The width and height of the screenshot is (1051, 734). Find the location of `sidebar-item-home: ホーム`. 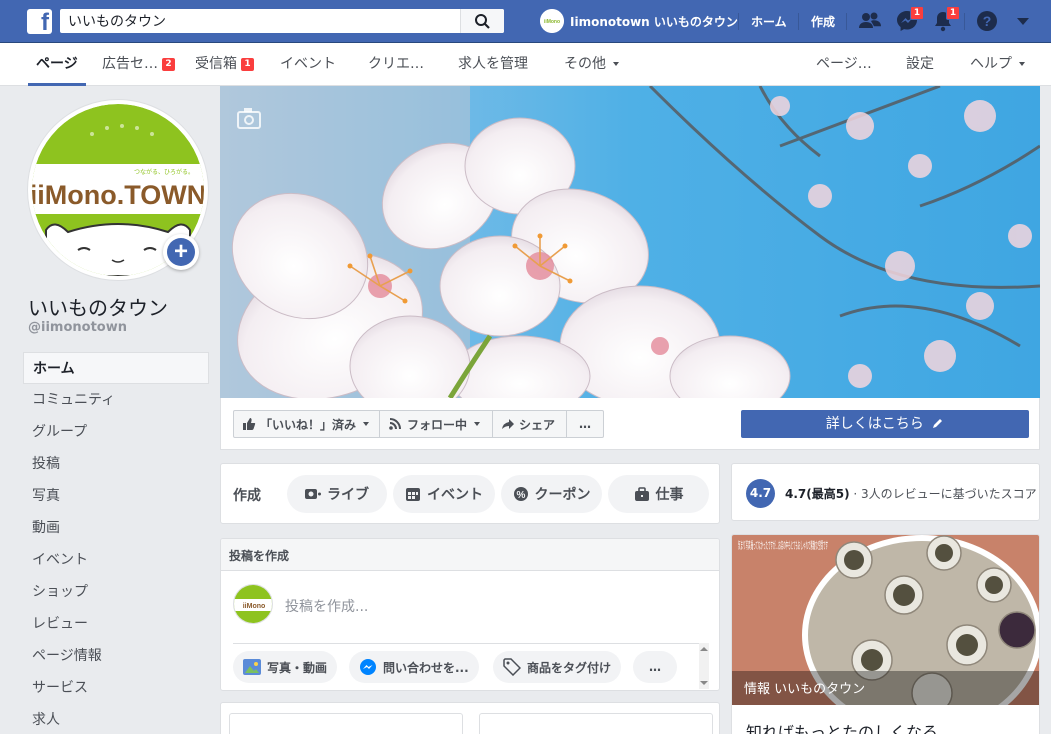

sidebar-item-home: ホーム is located at coordinates (116, 368).